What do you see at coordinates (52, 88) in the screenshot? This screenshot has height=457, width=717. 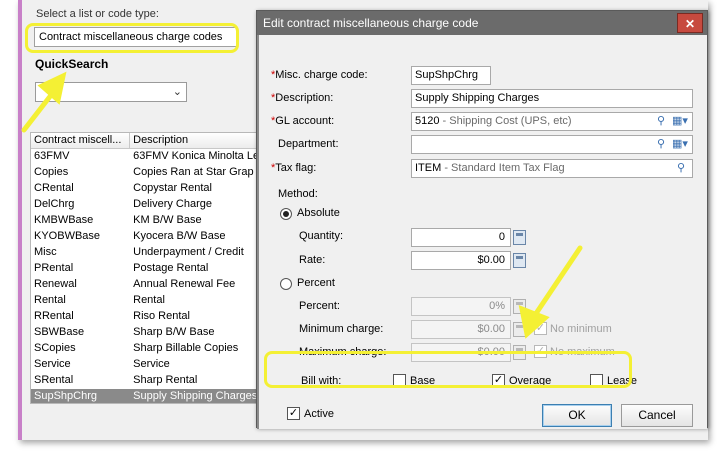 I see `arrow-quicksearch-head` at bounding box center [52, 88].